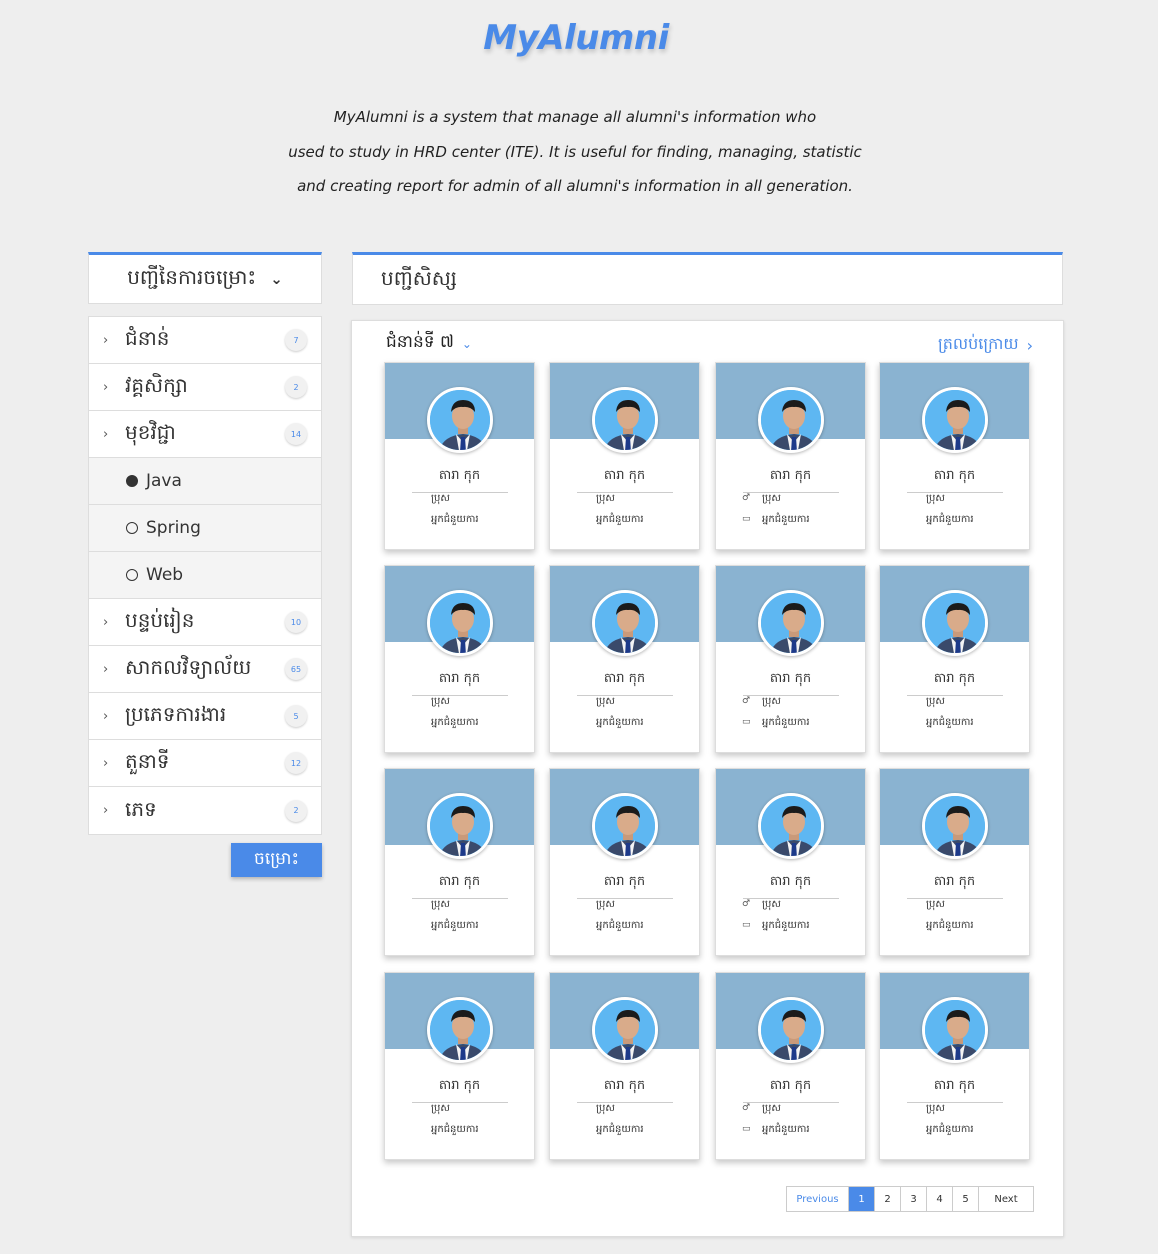 The width and height of the screenshot is (1158, 1254). Describe the element at coordinates (1006, 1199) in the screenshot. I see `next-page-button: Next` at that location.